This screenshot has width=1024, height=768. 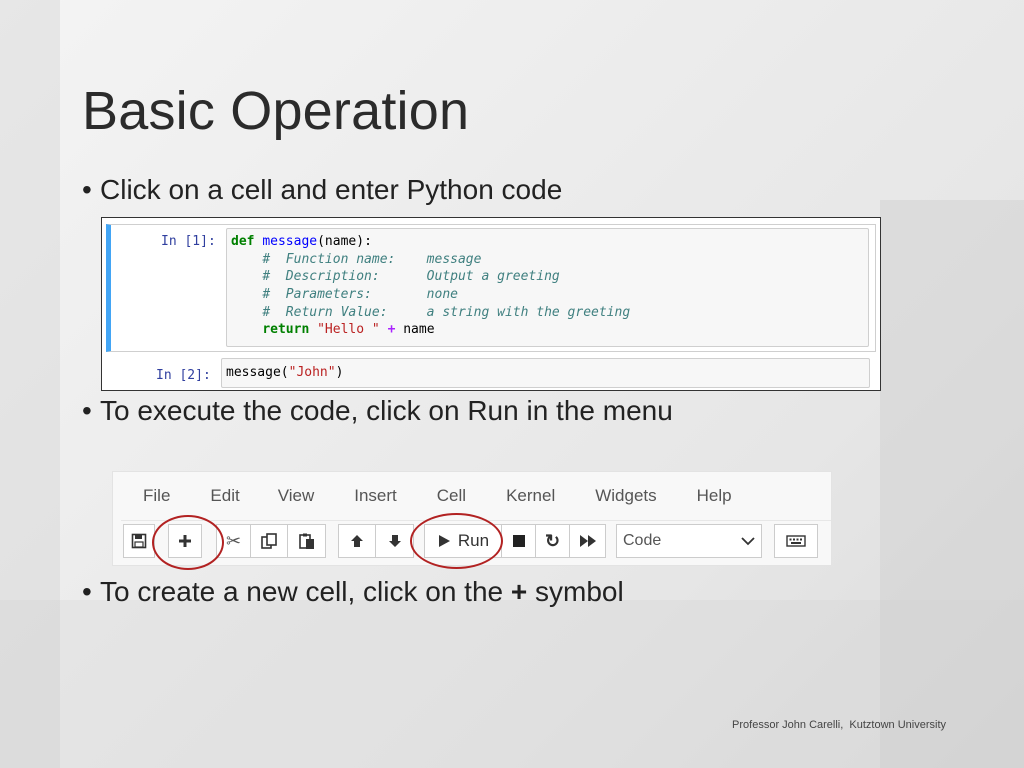 I want to click on code-line-4: # Parameters: none, so click(x=360, y=295).